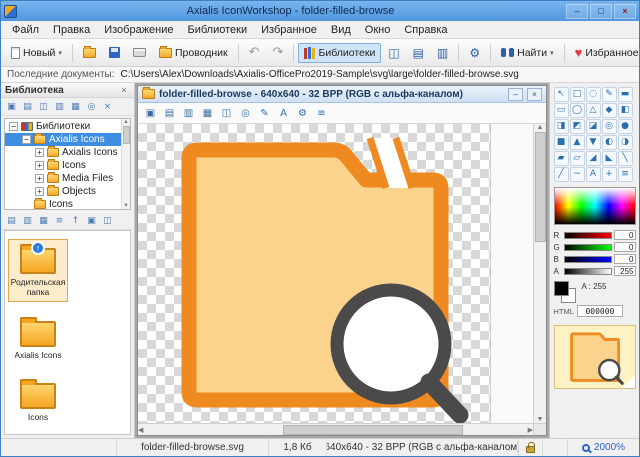 Image resolution: width=640 pixels, height=457 pixels. Describe the element at coordinates (609, 110) in the screenshot. I see `tool-button: ◆` at that location.